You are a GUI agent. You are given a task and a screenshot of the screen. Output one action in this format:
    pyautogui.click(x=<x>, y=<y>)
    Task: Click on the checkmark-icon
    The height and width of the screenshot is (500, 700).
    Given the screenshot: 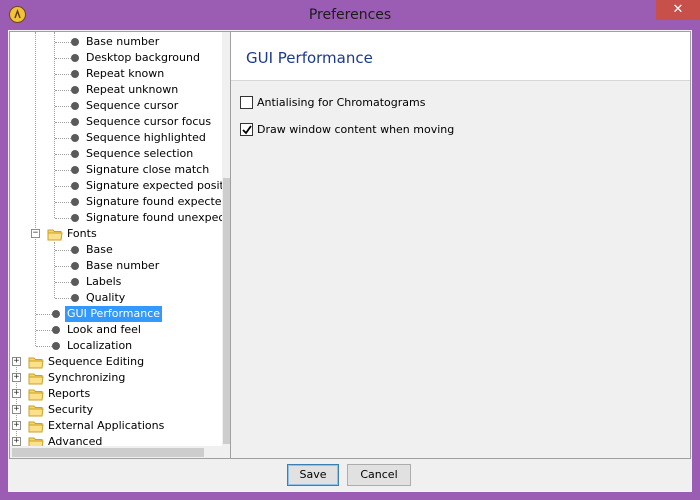 What is the action you would take?
    pyautogui.click(x=247, y=130)
    